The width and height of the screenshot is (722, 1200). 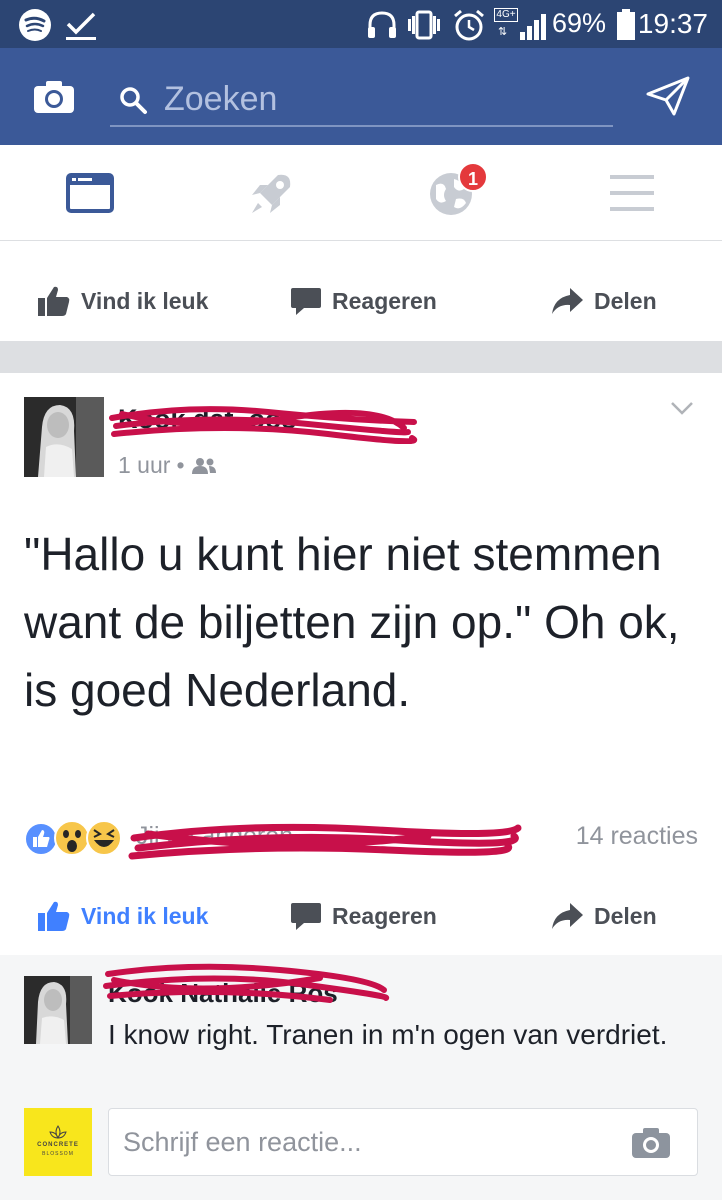 What do you see at coordinates (361, 193) in the screenshot?
I see `nav-tabs` at bounding box center [361, 193].